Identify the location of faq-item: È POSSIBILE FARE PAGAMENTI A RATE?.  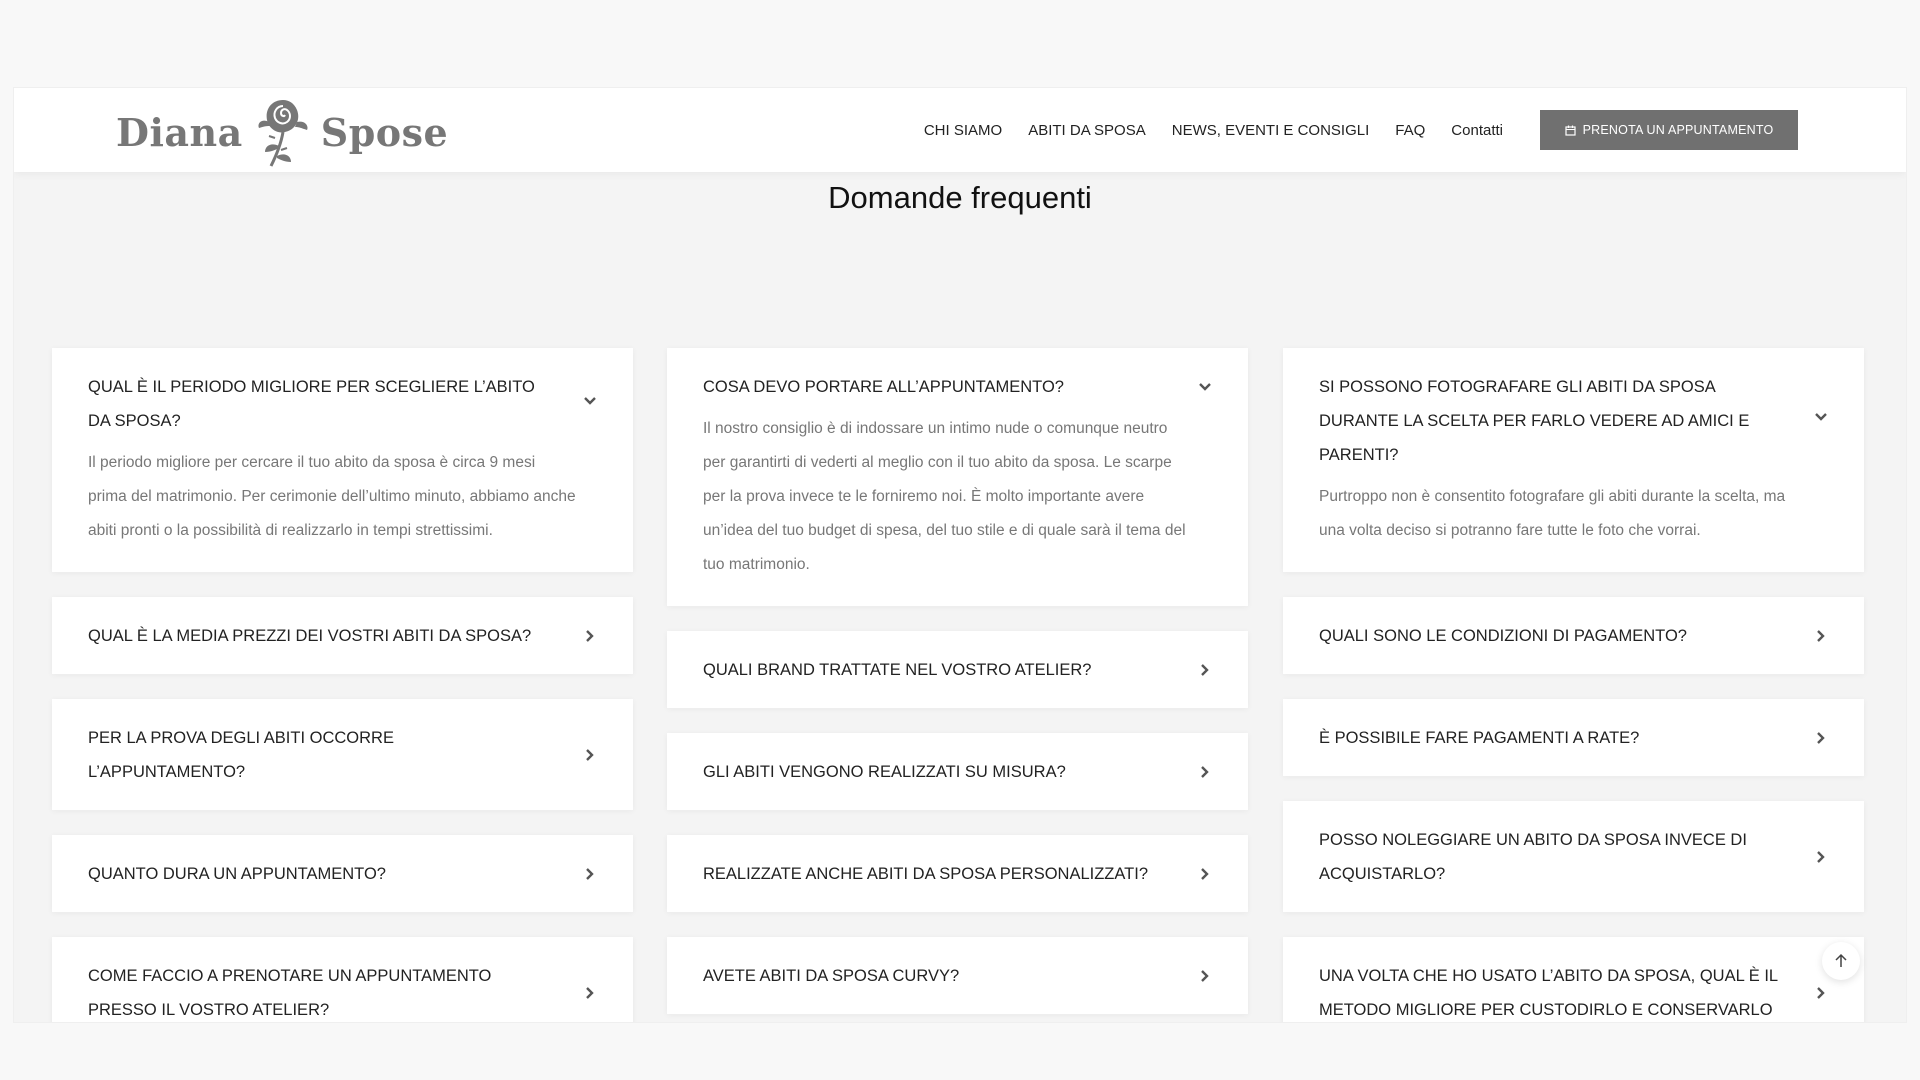
(1573, 737).